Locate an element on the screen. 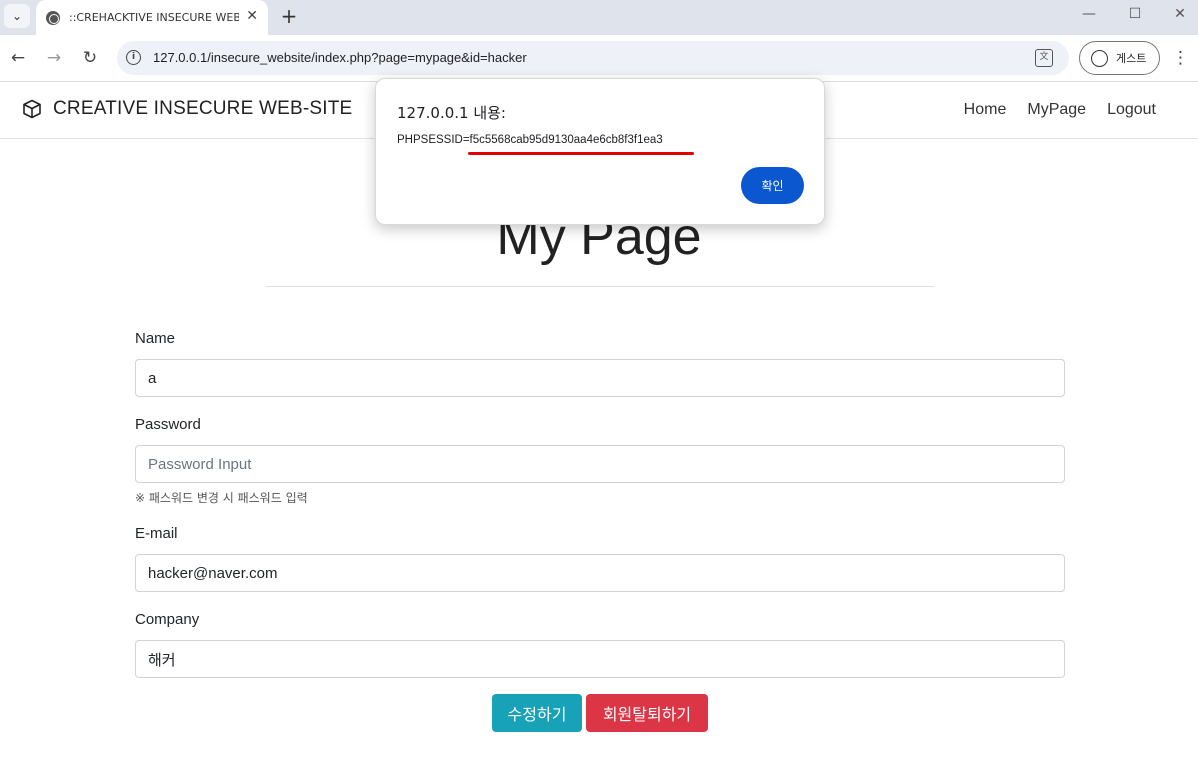  reload-icon: ↻ is located at coordinates (90, 58).